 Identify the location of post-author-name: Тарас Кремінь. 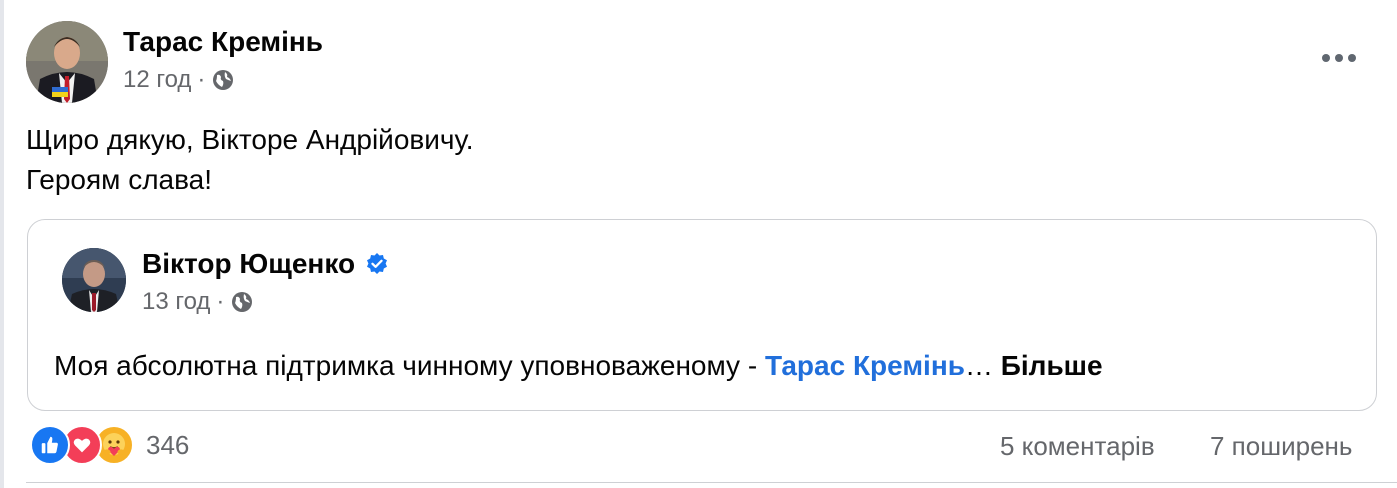
(223, 42).